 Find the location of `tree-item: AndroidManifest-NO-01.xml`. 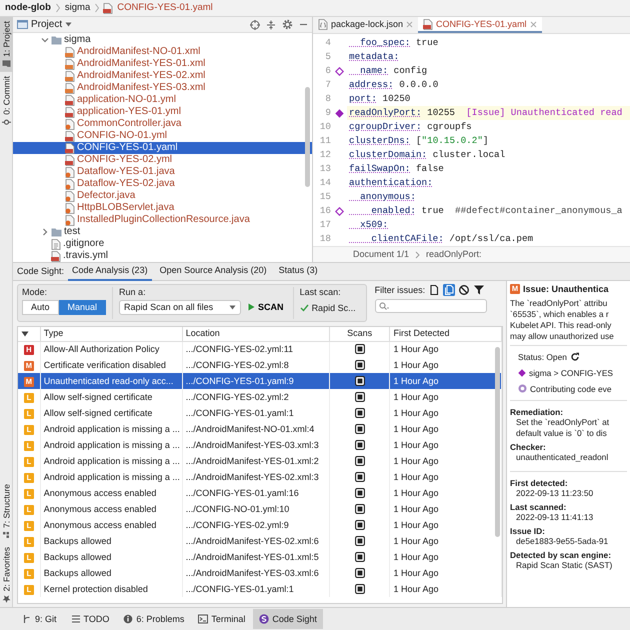

tree-item: AndroidManifest-NO-01.xml is located at coordinates (162, 52).